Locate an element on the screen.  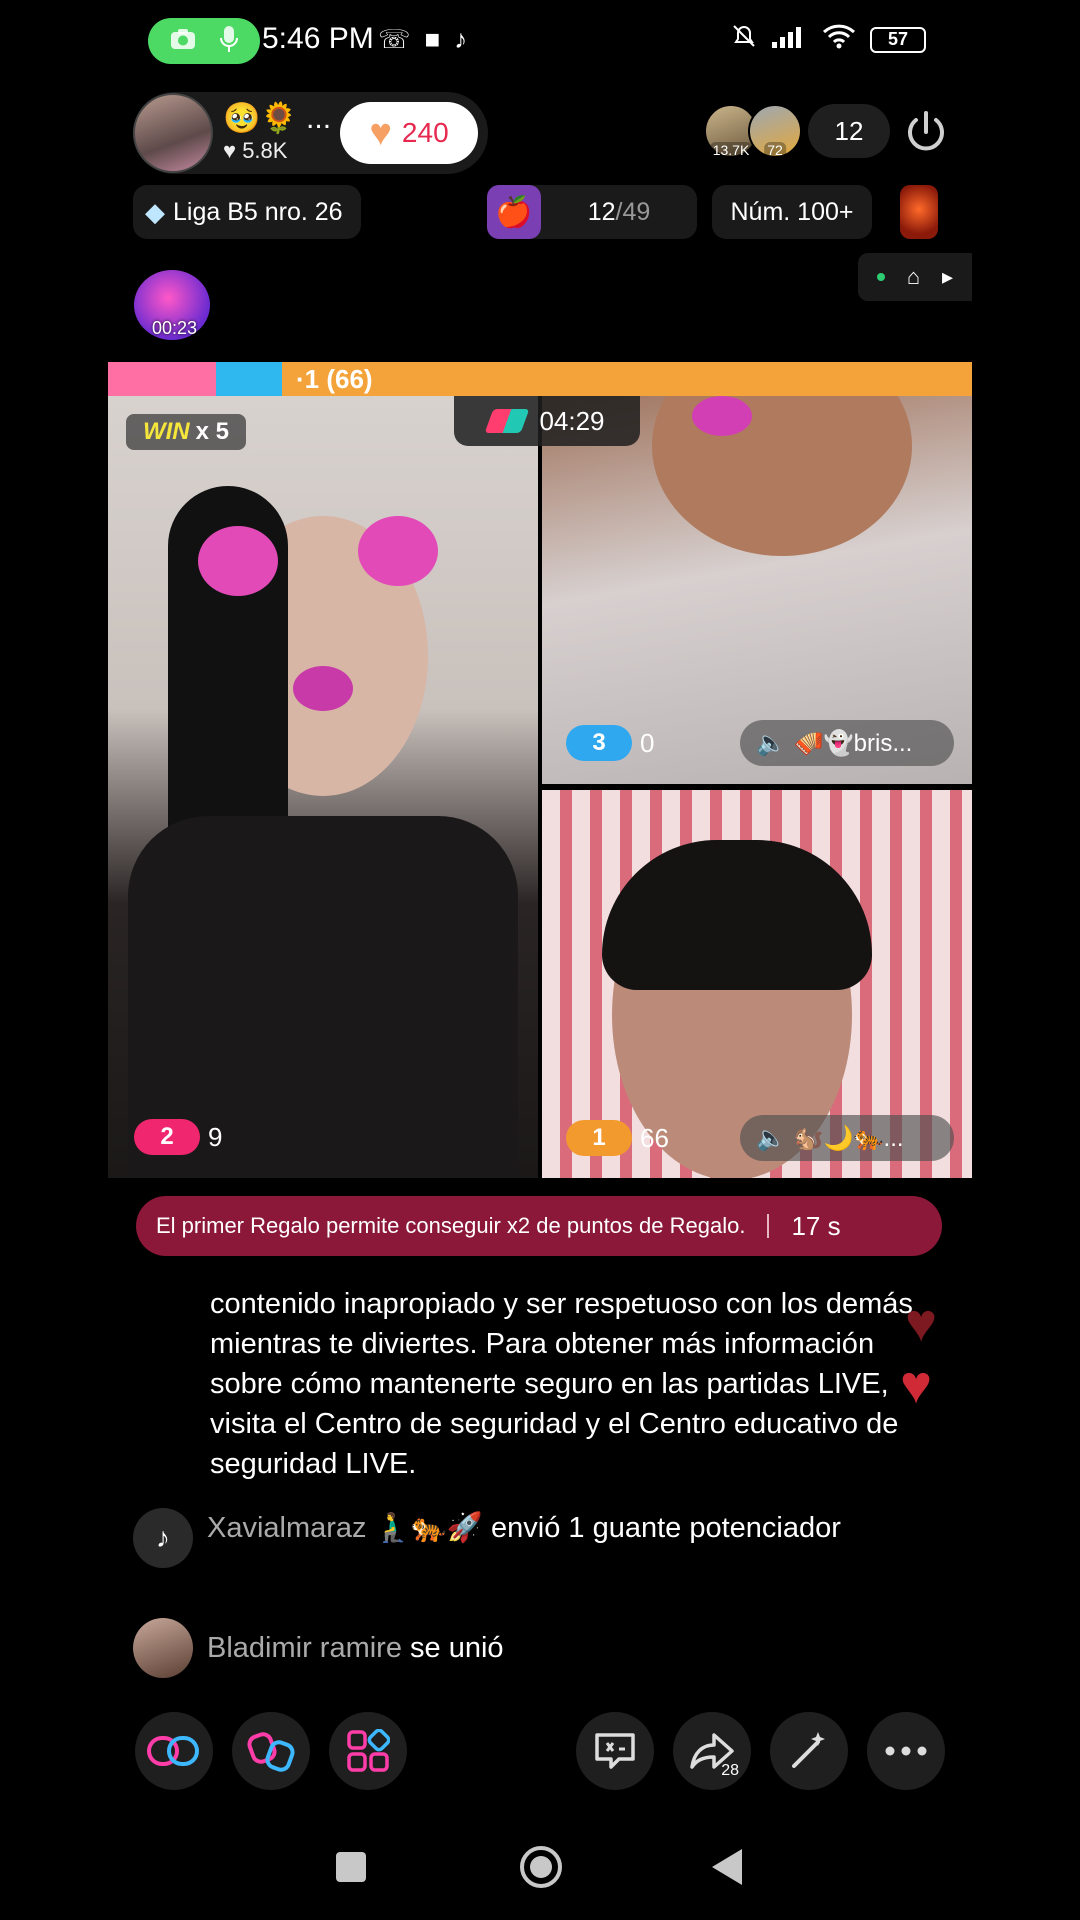
more-button is located at coordinates (906, 1751).